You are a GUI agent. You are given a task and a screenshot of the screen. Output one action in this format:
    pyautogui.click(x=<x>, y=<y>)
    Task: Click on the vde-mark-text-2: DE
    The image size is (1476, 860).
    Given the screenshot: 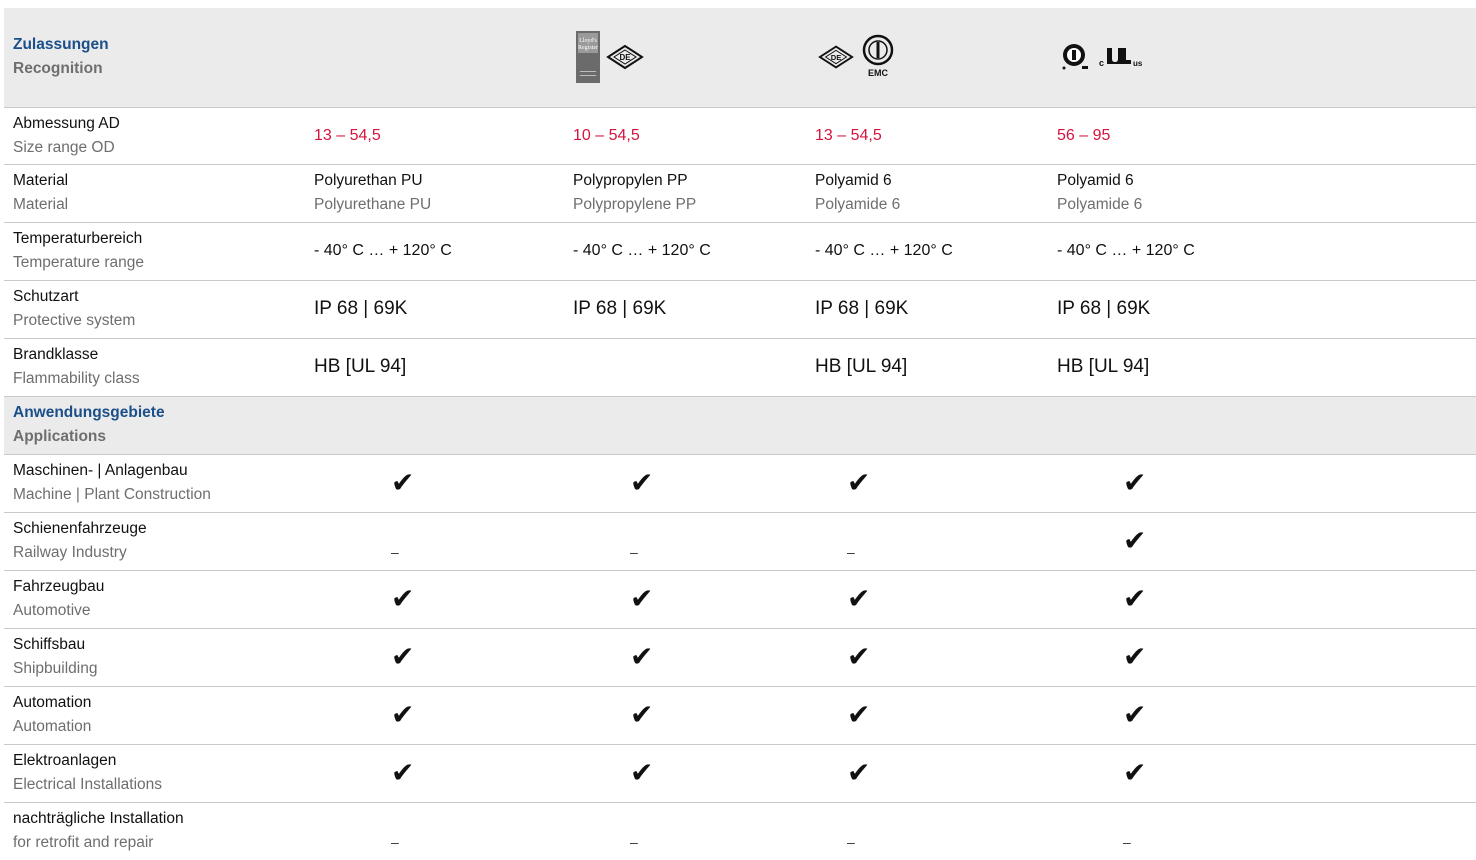 What is the action you would take?
    pyautogui.click(x=836, y=57)
    